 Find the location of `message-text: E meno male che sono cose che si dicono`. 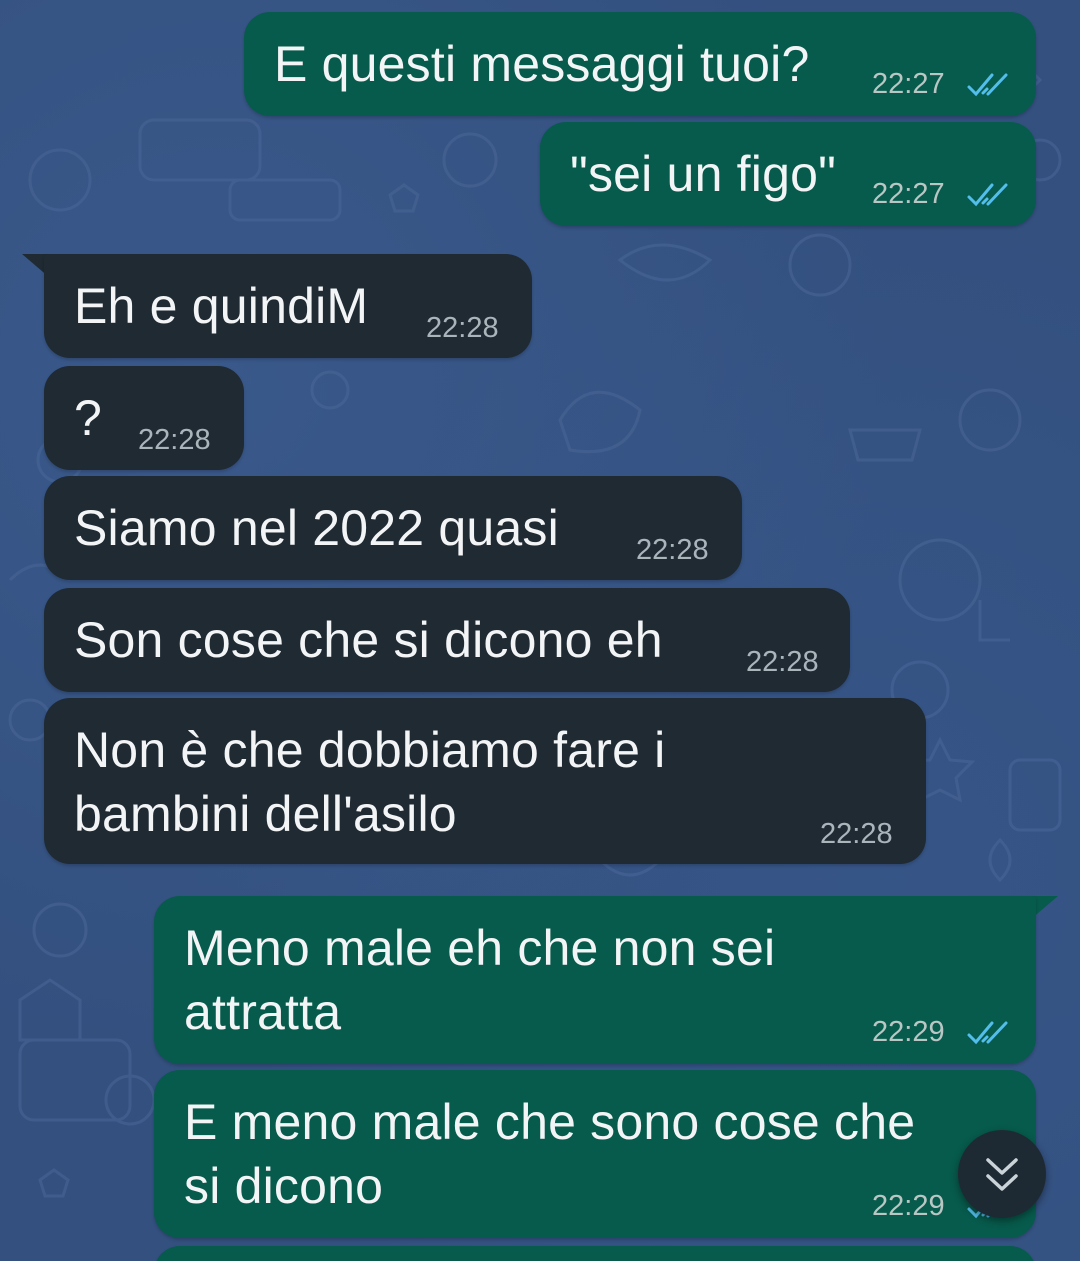

message-text: E meno male che sono cose che si dicono is located at coordinates (550, 1154).